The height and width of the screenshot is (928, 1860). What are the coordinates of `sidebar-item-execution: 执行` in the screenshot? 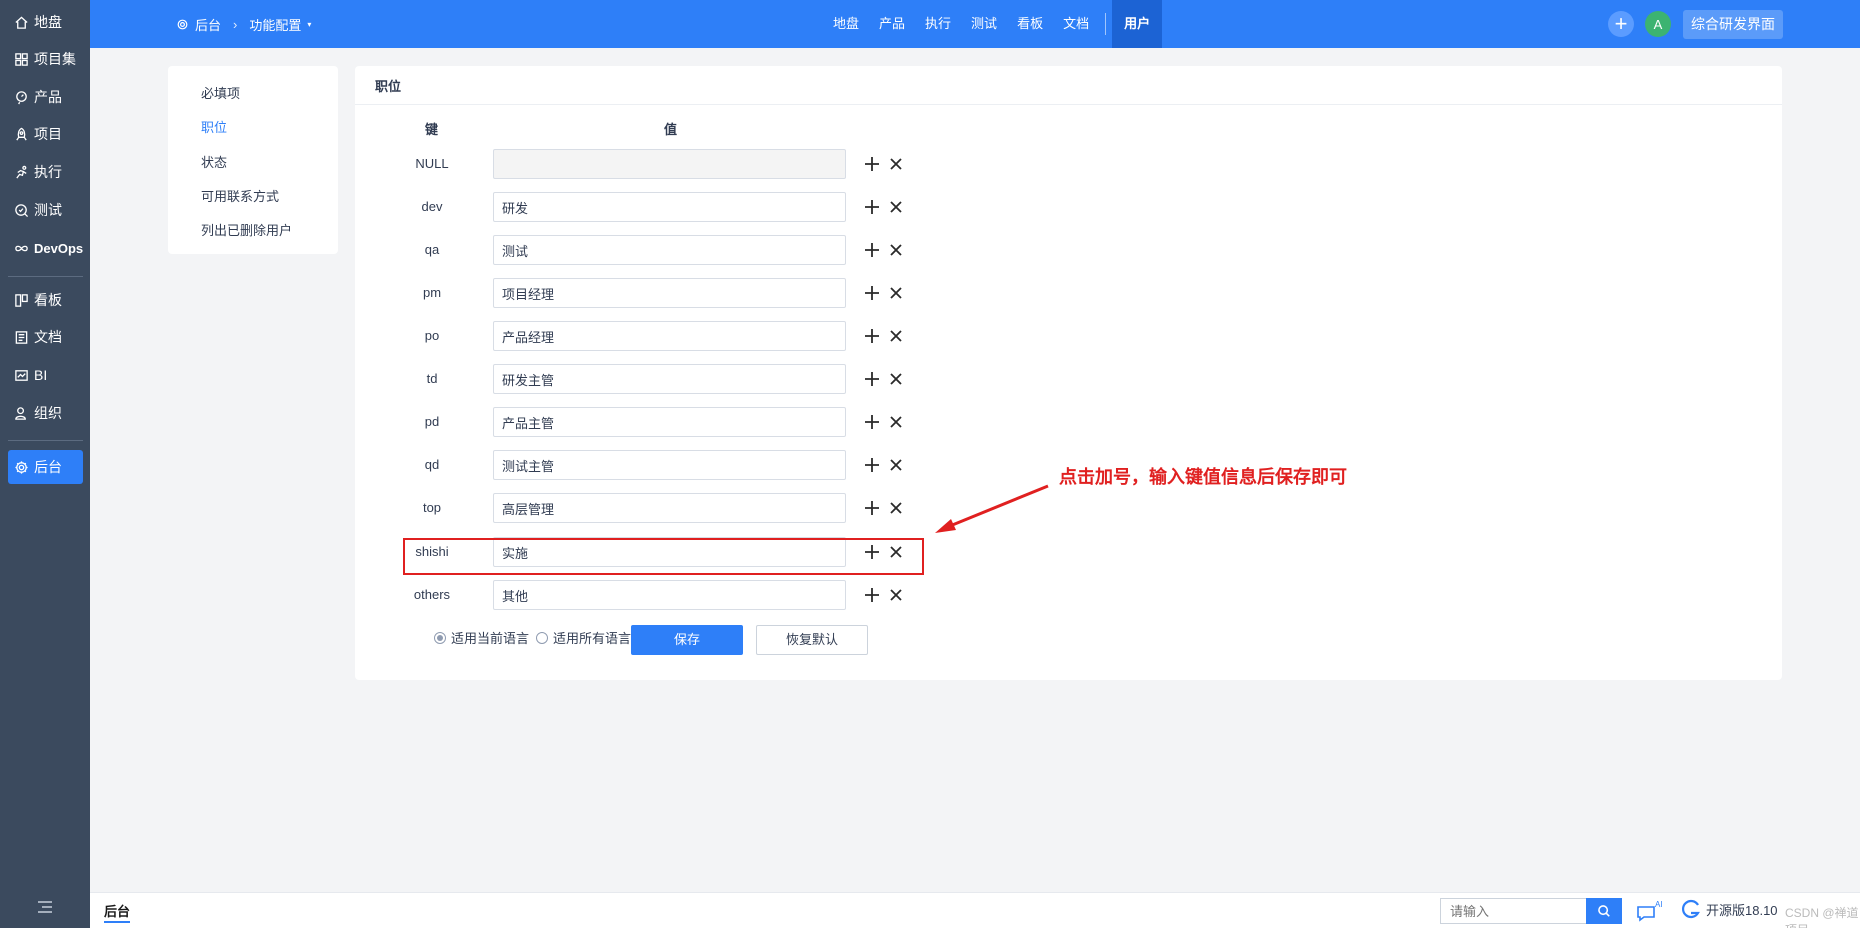 It's located at (45, 172).